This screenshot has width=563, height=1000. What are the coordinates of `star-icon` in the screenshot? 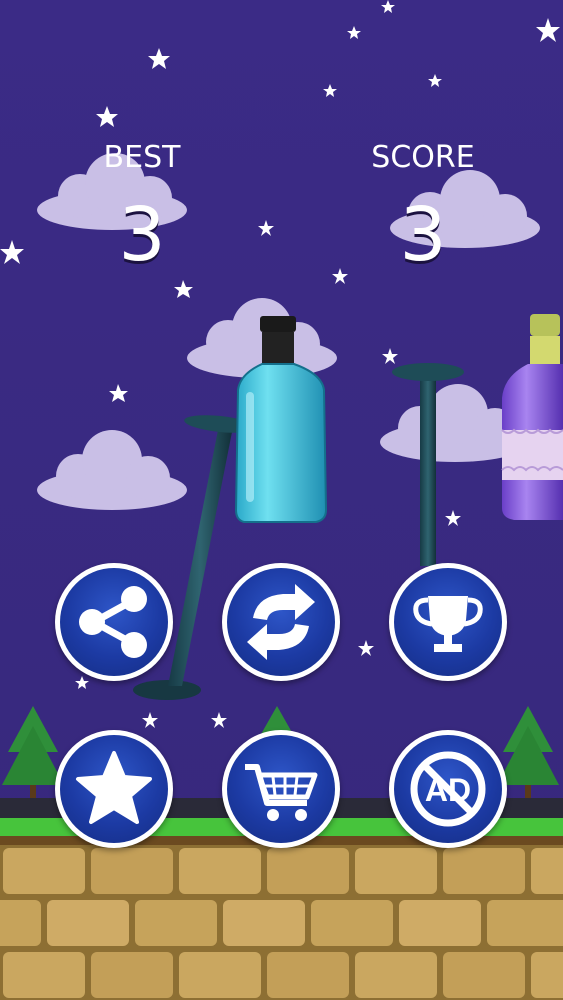 It's located at (114, 787).